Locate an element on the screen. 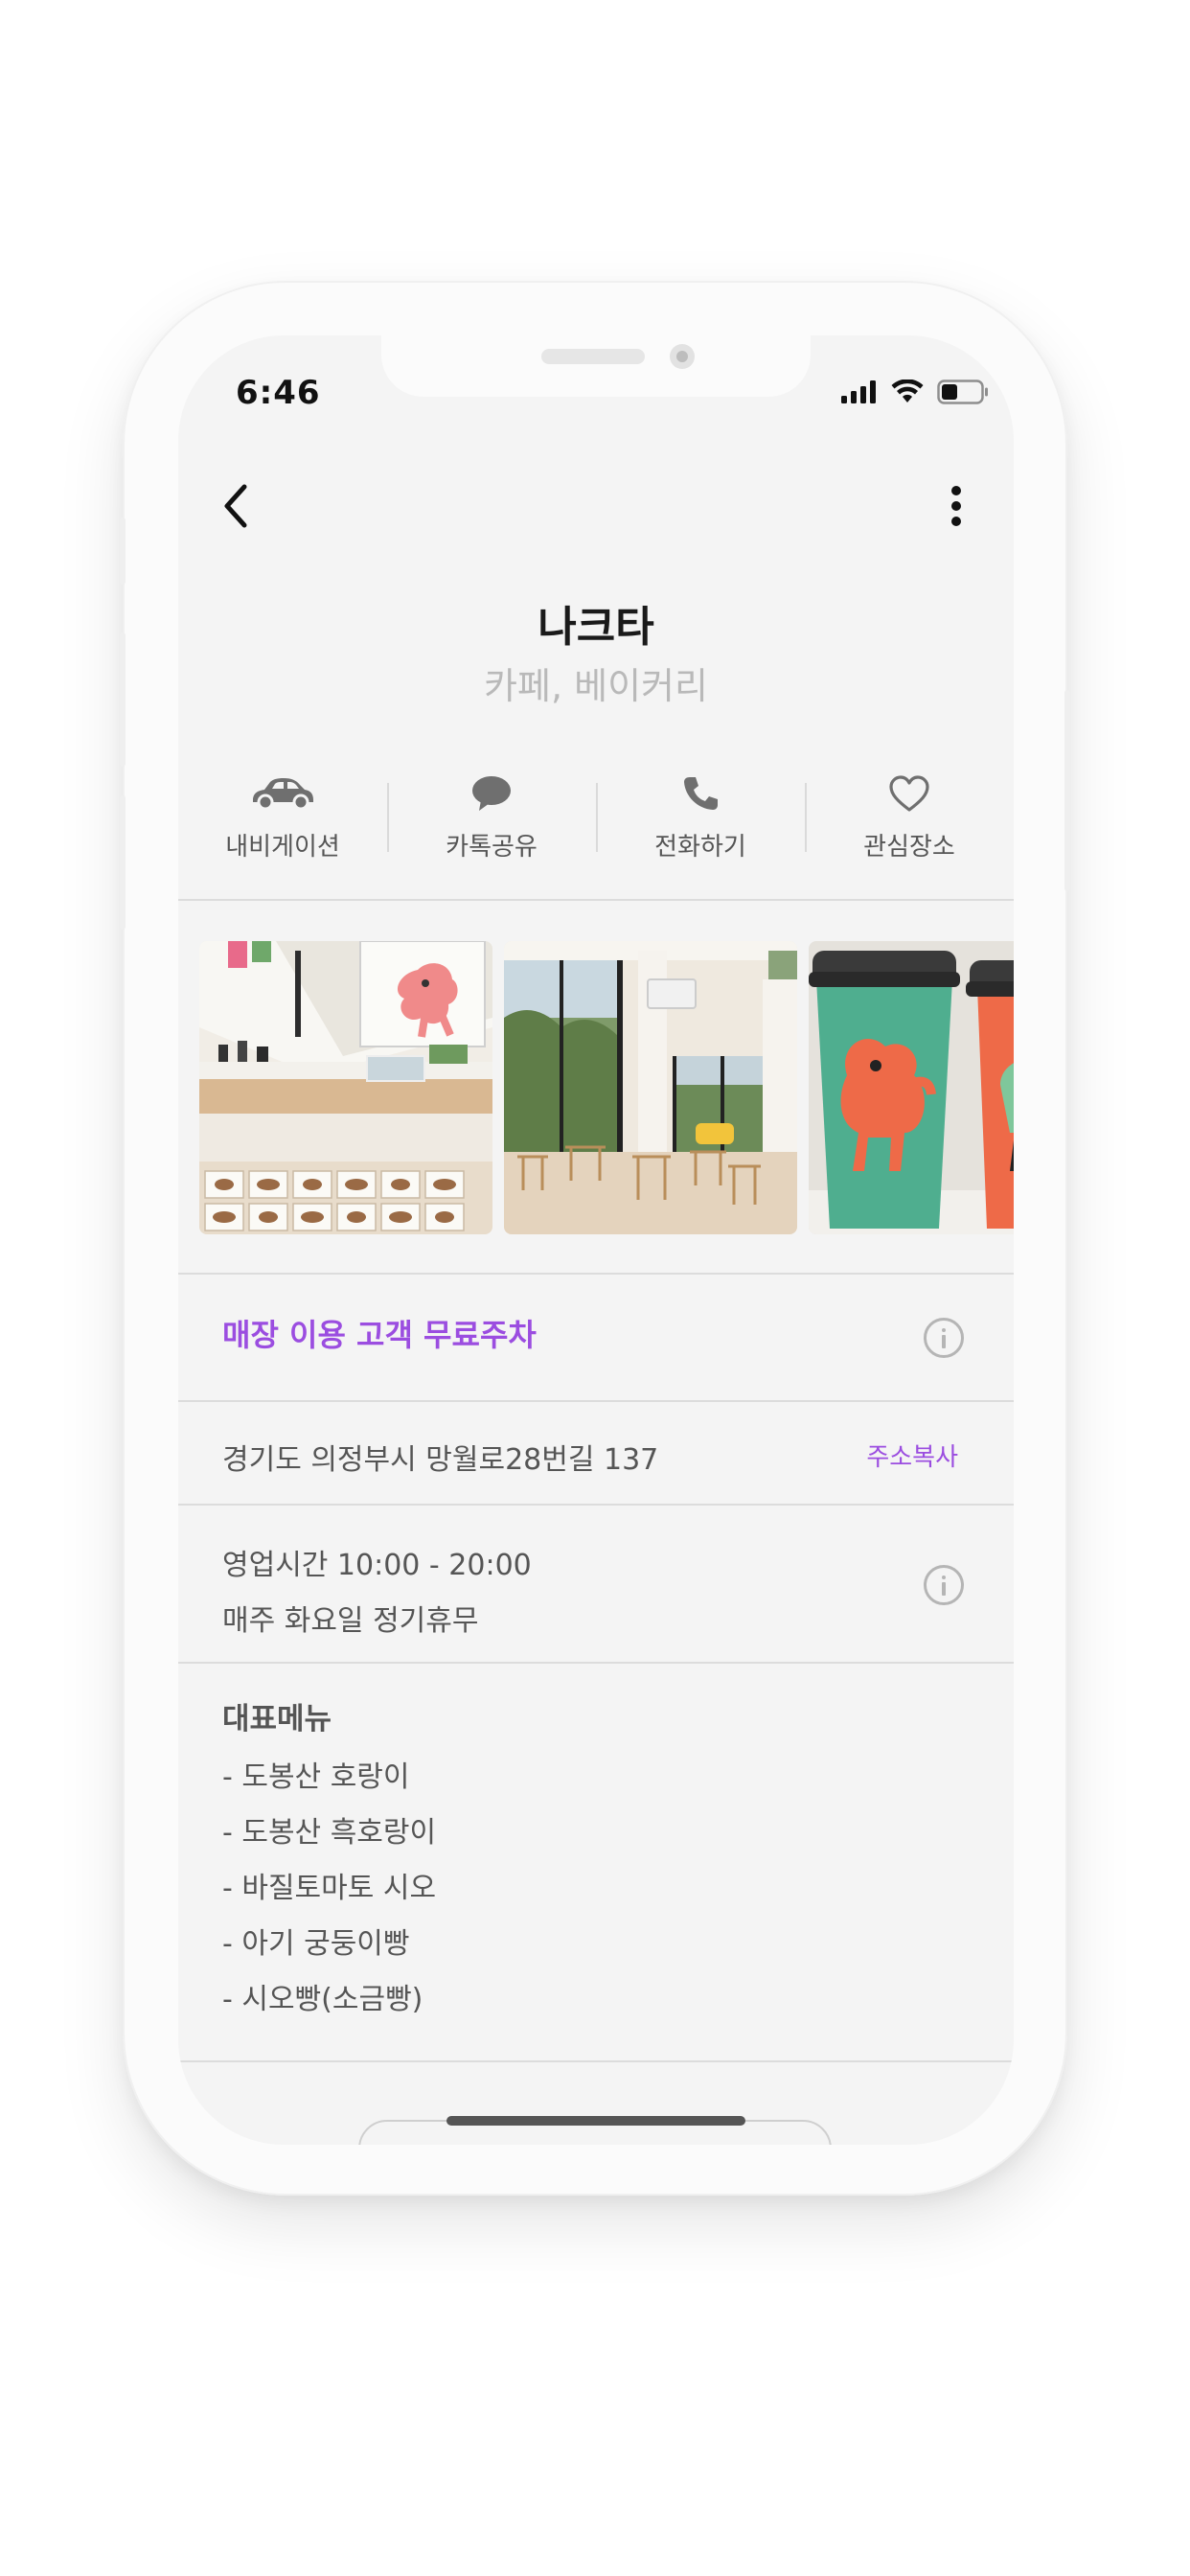 The width and height of the screenshot is (1190, 2576). favorite-place-button: 관심장소 is located at coordinates (910, 819).